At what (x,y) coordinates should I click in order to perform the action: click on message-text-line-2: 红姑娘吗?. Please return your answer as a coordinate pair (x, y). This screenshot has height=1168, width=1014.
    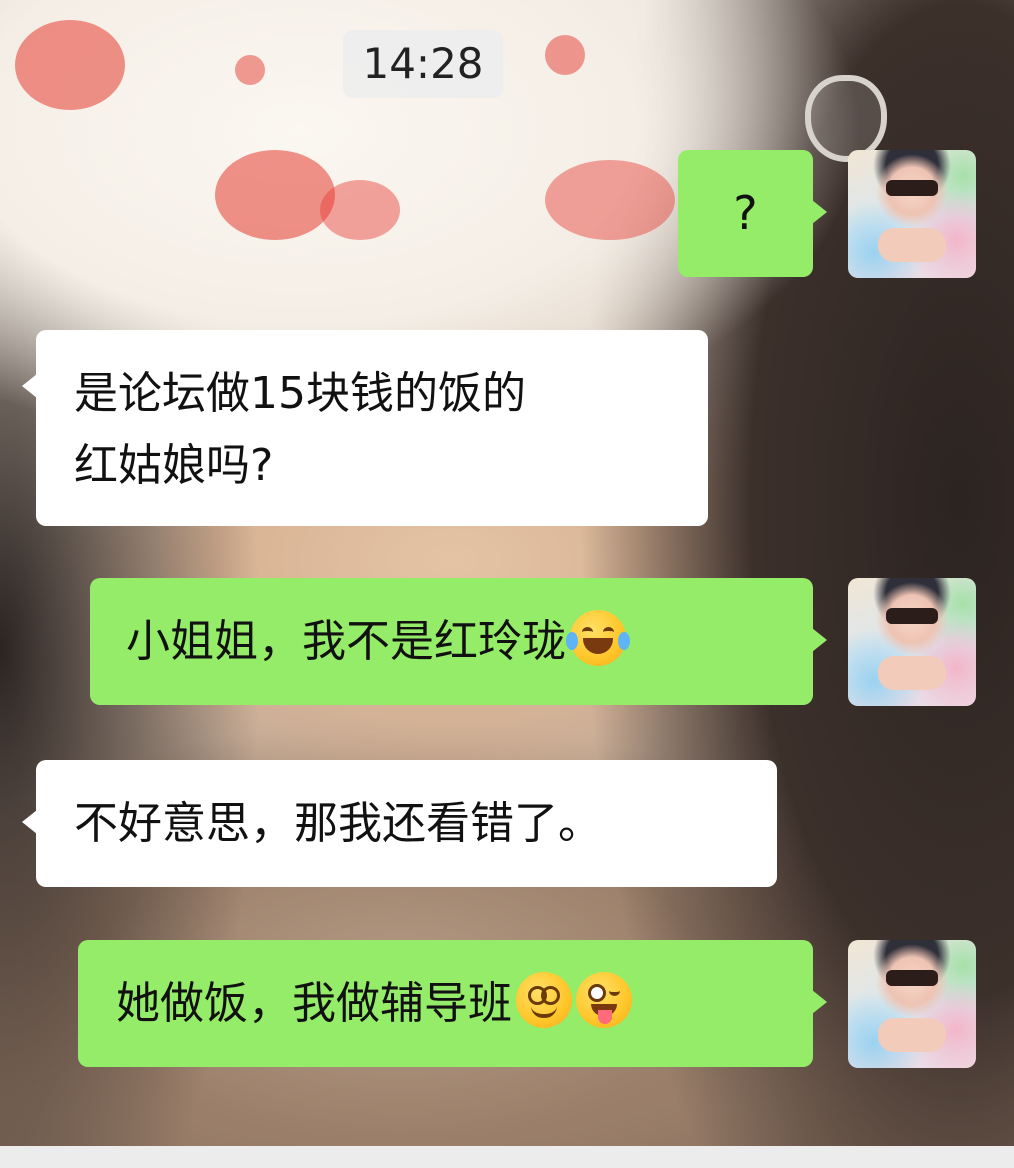
    Looking at the image, I should click on (174, 465).